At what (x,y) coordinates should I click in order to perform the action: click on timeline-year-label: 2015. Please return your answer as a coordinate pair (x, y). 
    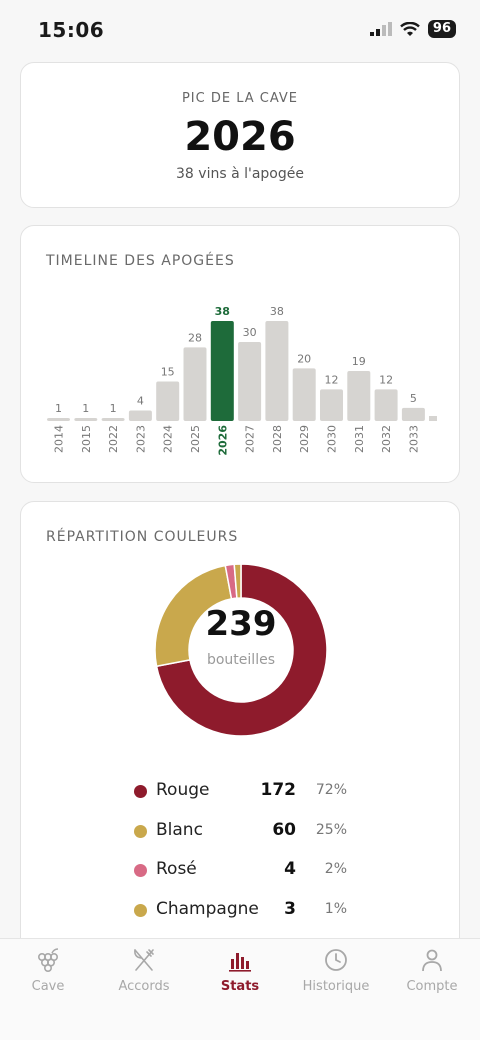
    Looking at the image, I should click on (86, 439).